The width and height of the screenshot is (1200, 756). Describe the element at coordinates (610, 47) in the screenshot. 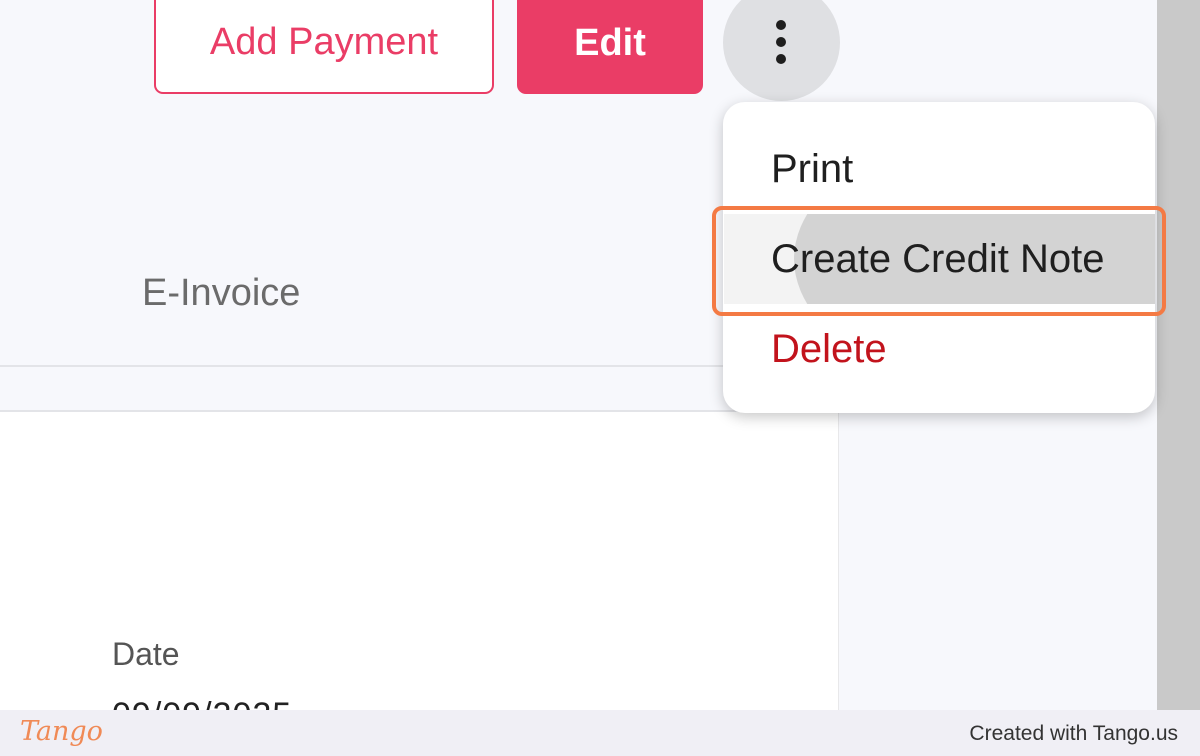

I see `edit-button: Edit` at that location.